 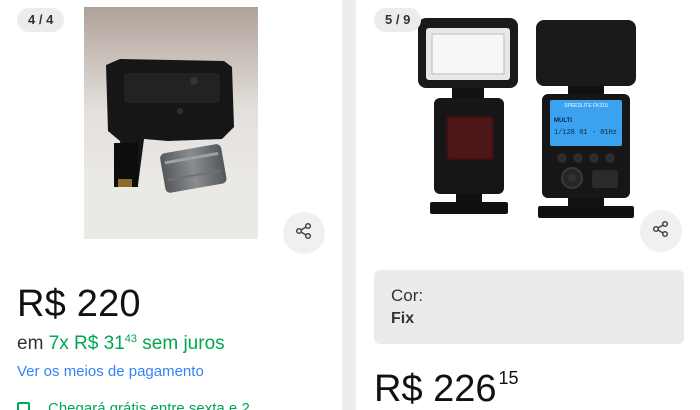 What do you see at coordinates (171, 123) in the screenshot?
I see `battery-grip-photo` at bounding box center [171, 123].